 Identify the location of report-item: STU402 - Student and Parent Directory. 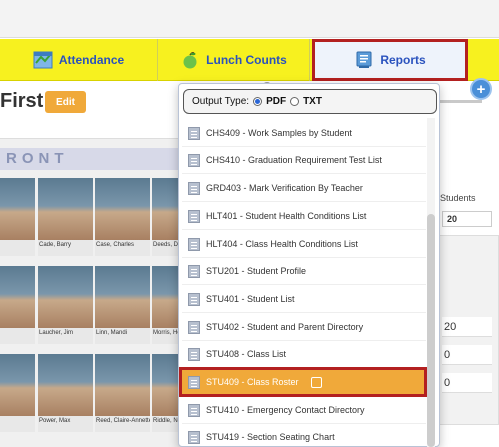
(304, 327).